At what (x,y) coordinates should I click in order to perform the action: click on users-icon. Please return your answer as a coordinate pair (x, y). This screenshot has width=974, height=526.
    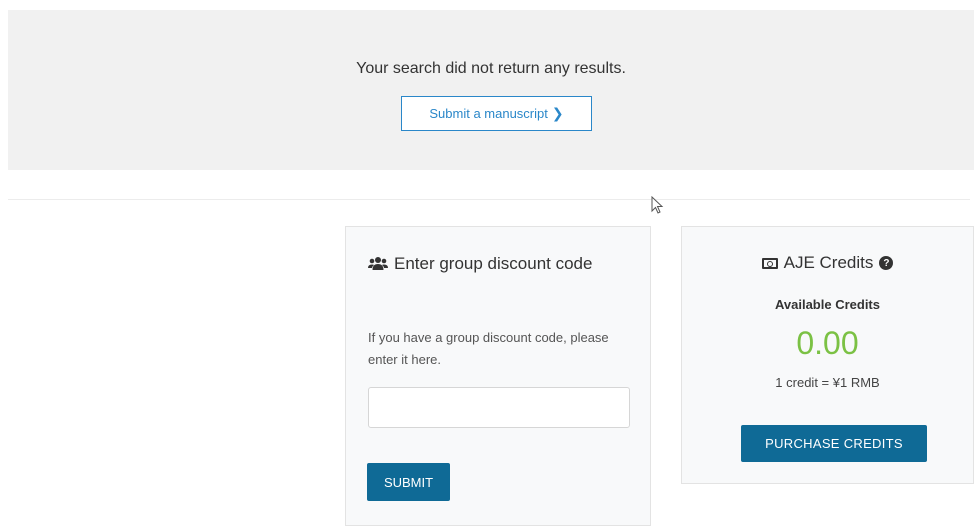
    Looking at the image, I should click on (378, 263).